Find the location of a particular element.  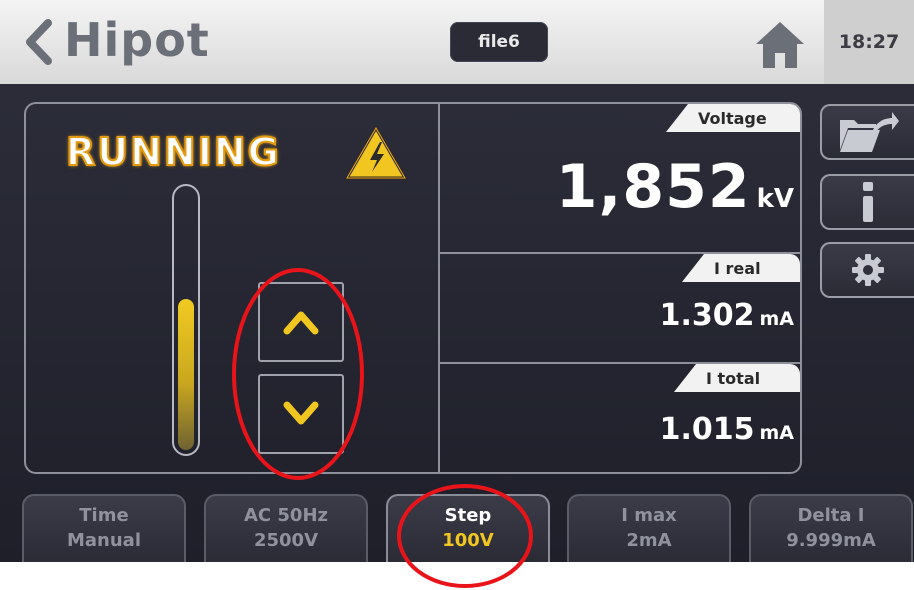

i-real-readout: 1.302 mA is located at coordinates (727, 315).